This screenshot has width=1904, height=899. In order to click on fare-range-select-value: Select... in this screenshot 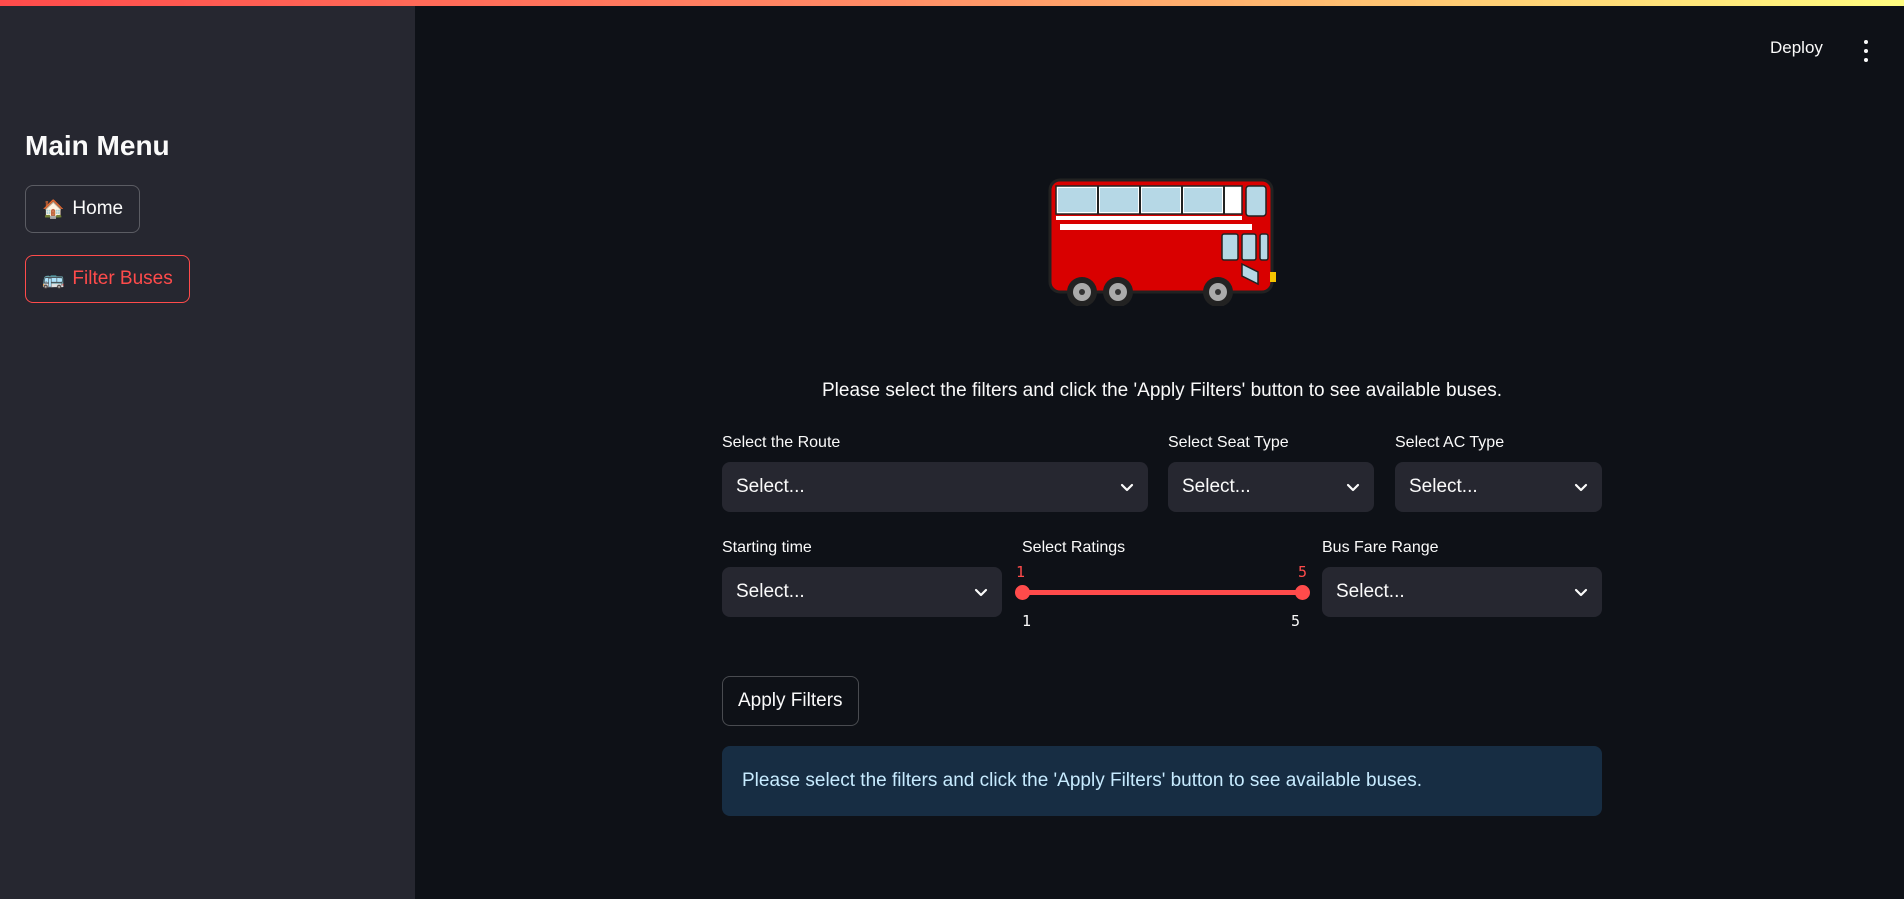, I will do `click(1370, 591)`.